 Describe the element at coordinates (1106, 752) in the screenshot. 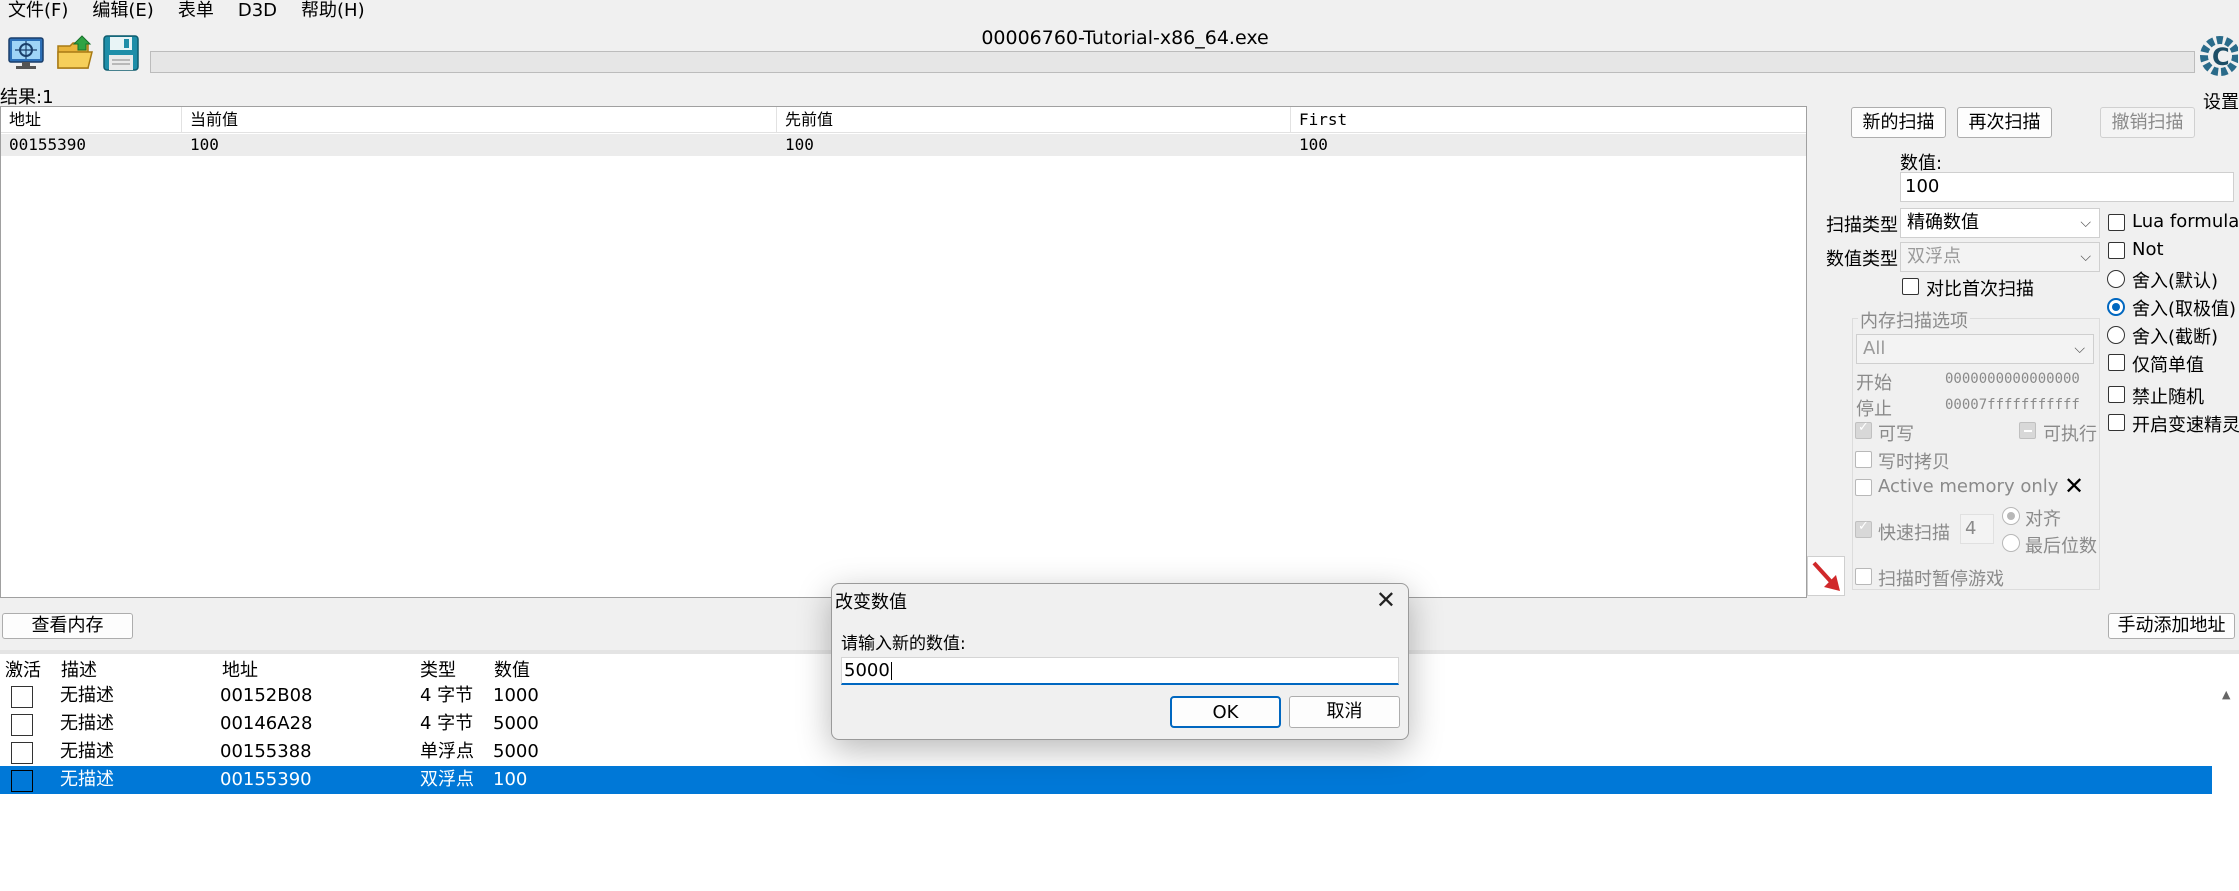

I see `address-row: 无描述 00155388 单浮点 5000` at that location.